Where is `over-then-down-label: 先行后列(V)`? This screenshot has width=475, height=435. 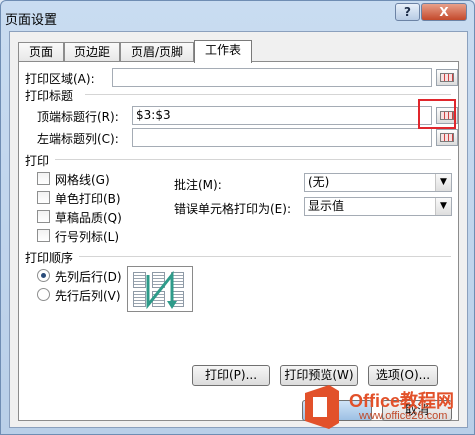
over-then-down-label: 先行后列(V) is located at coordinates (88, 296).